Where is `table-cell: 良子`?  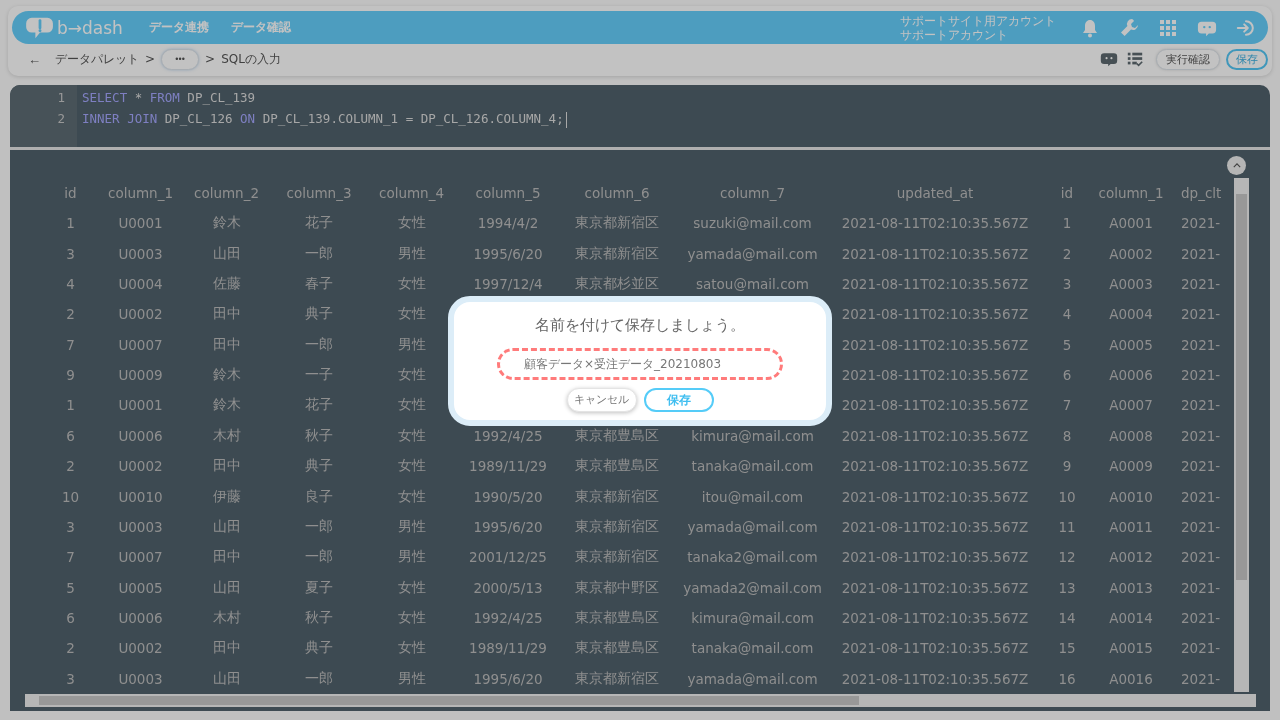 table-cell: 良子 is located at coordinates (319, 495).